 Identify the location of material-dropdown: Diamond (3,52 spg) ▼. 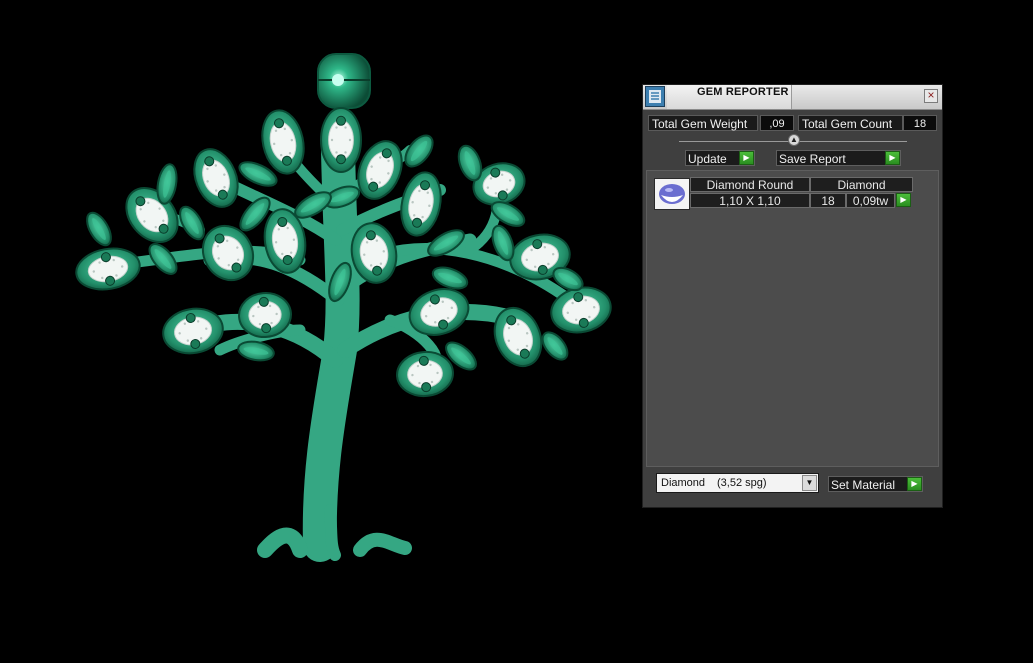
(737, 483).